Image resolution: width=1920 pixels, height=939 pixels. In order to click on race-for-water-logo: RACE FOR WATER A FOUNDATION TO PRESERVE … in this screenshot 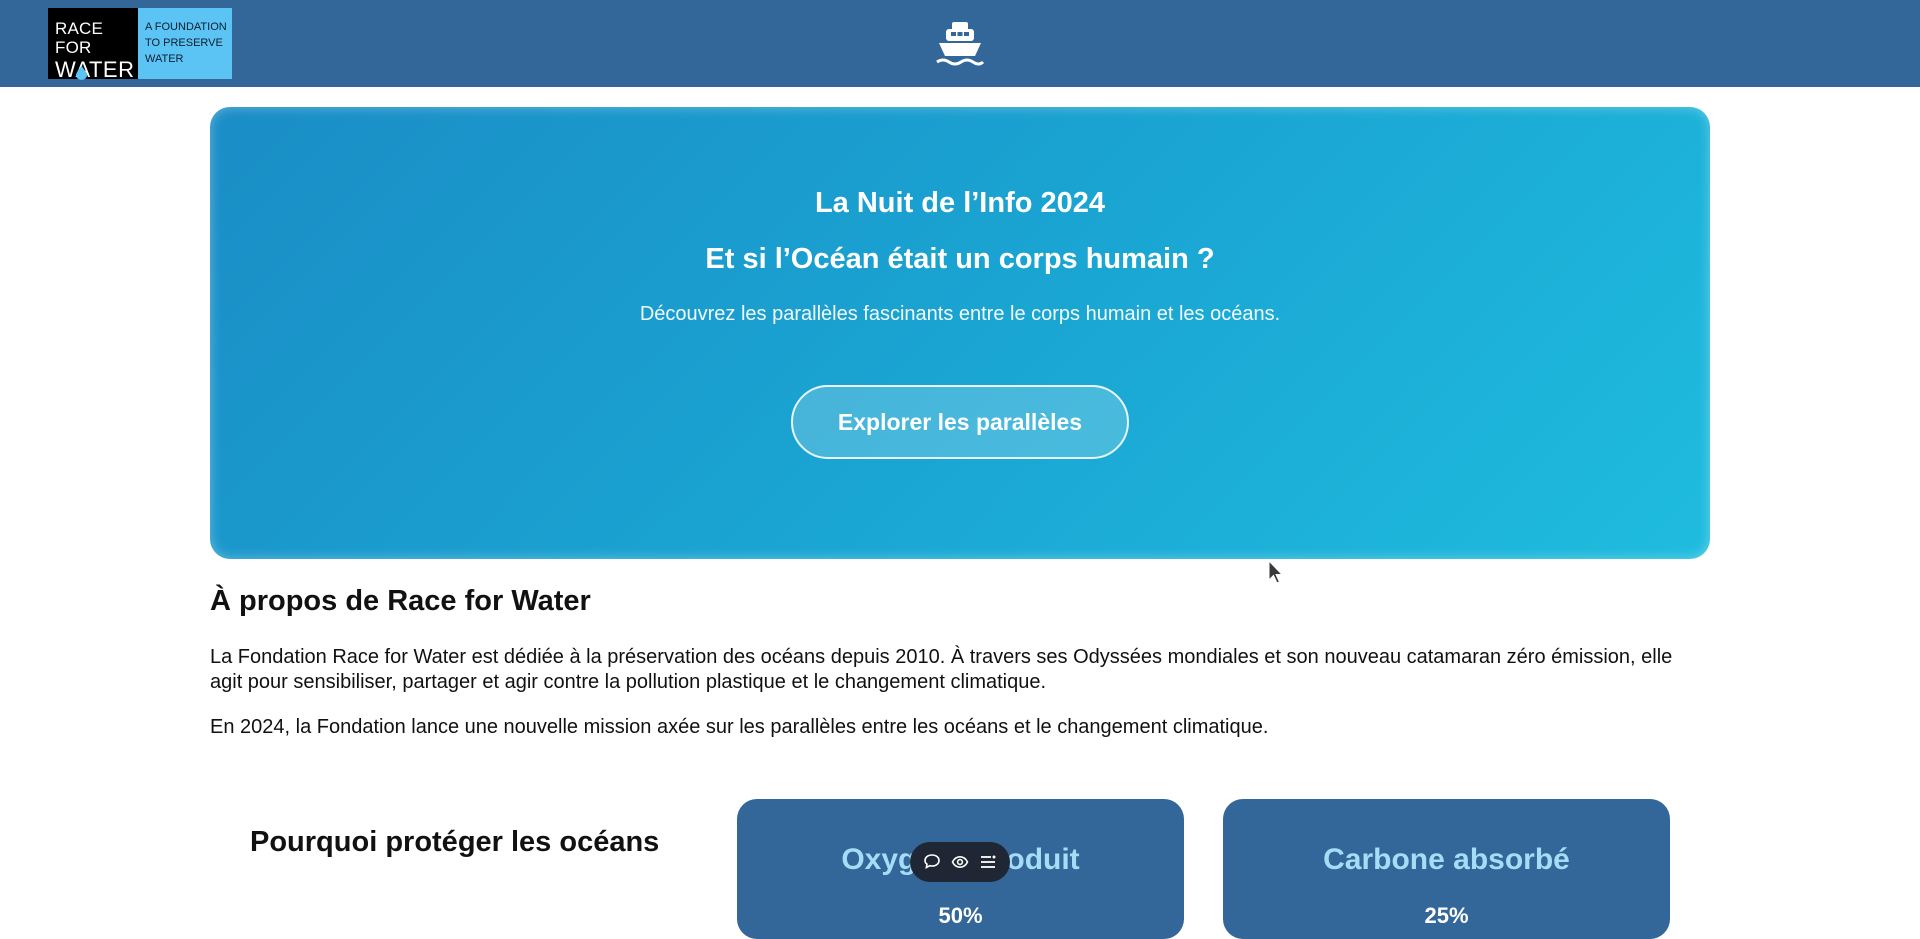, I will do `click(140, 45)`.